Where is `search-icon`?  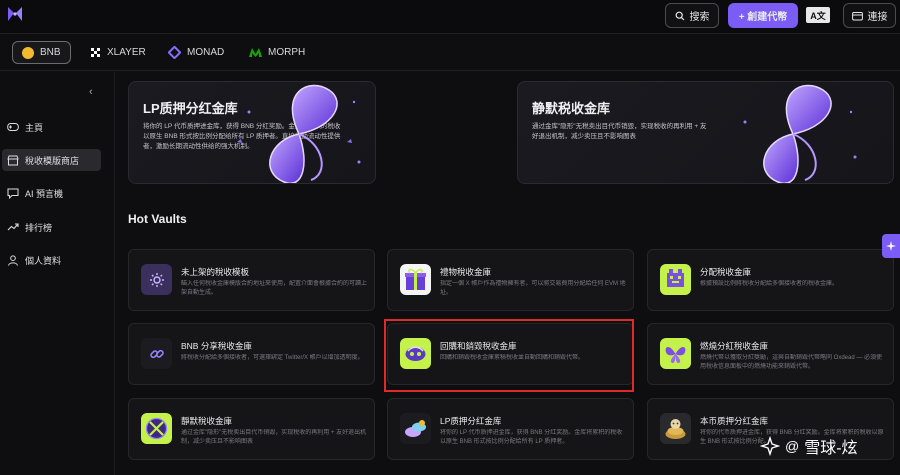
search-icon is located at coordinates (679, 15).